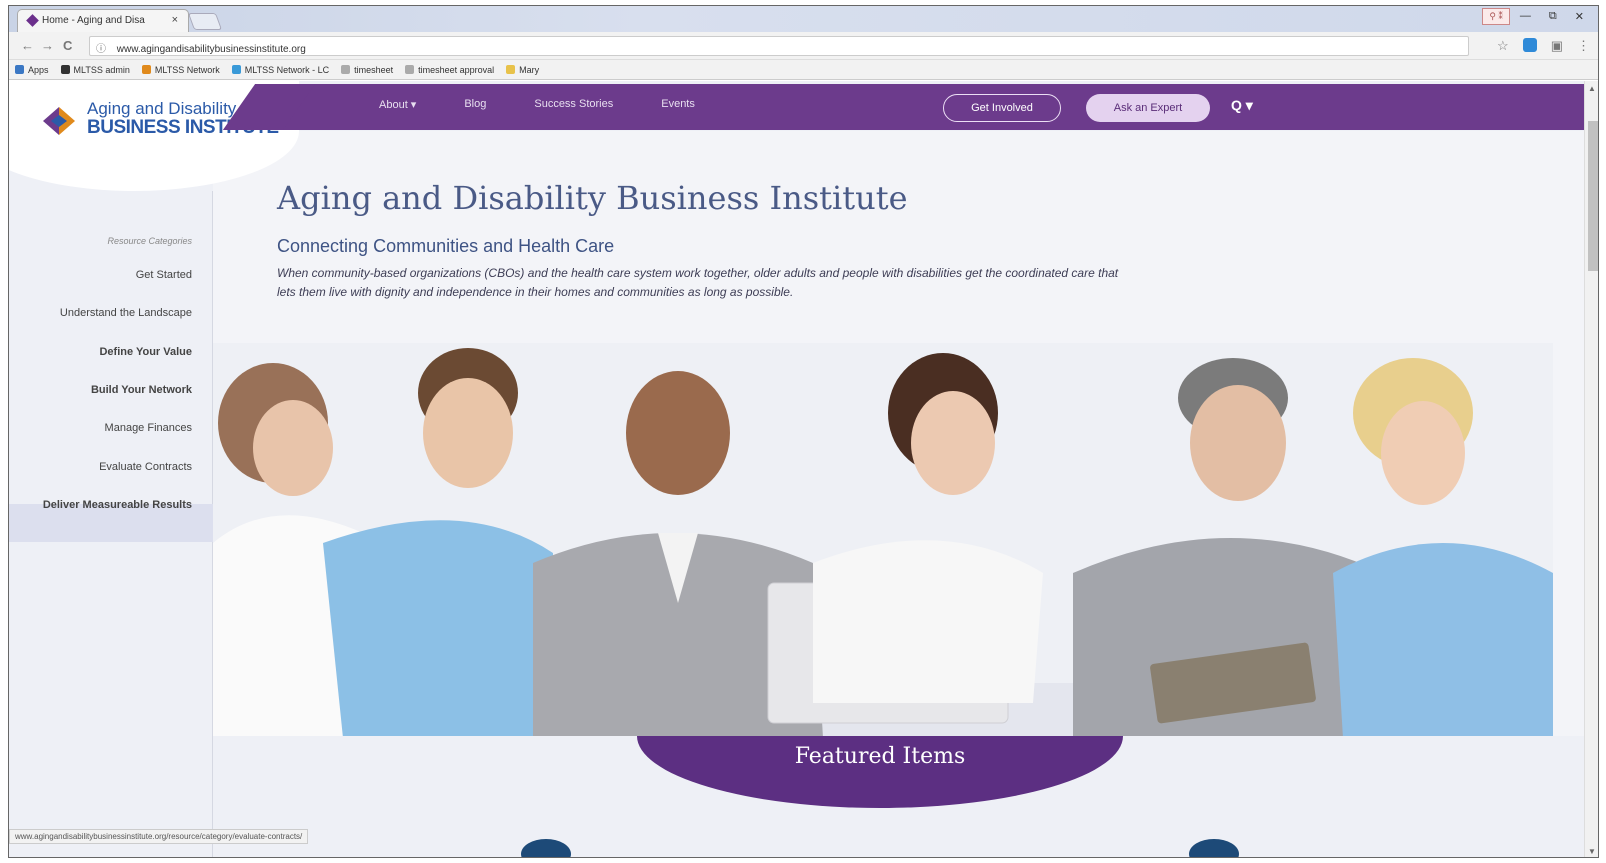  Describe the element at coordinates (38, 69) in the screenshot. I see `bookmark-label: Apps` at that location.